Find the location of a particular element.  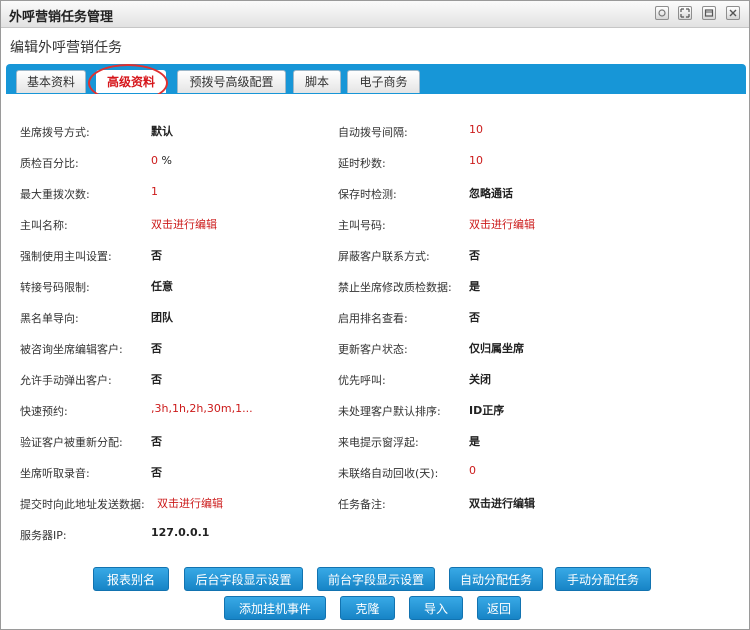

import-button: 导入 is located at coordinates (436, 608).